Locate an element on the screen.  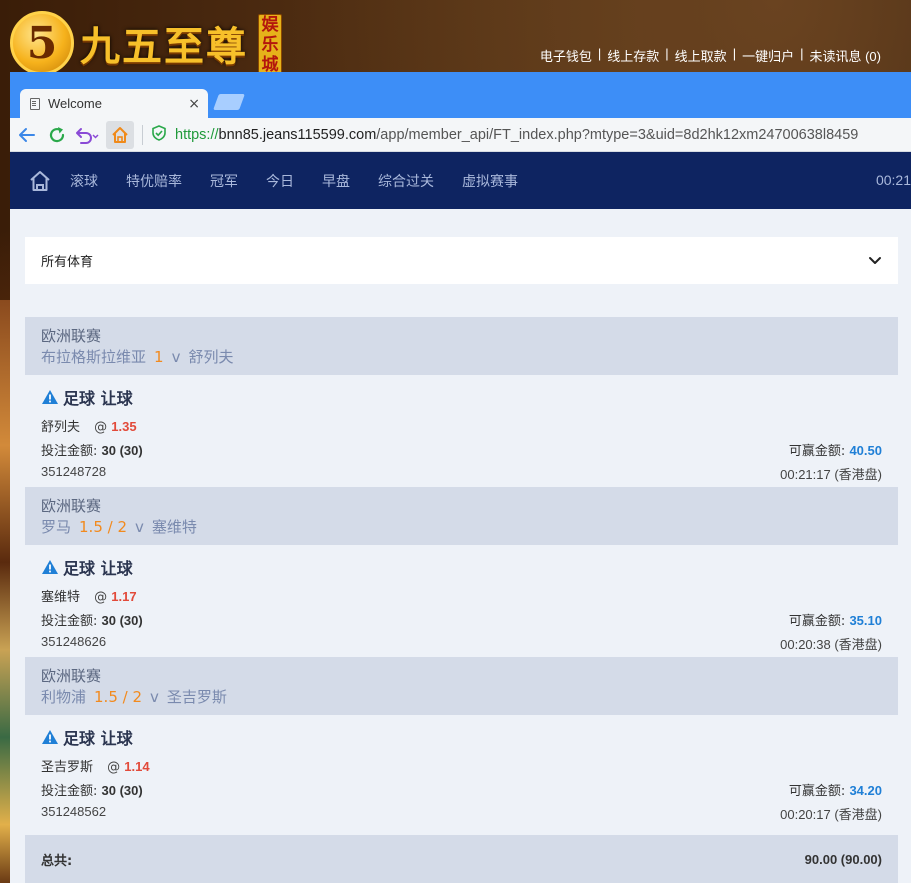
logo-text: 九五至尊 is located at coordinates (164, 46).